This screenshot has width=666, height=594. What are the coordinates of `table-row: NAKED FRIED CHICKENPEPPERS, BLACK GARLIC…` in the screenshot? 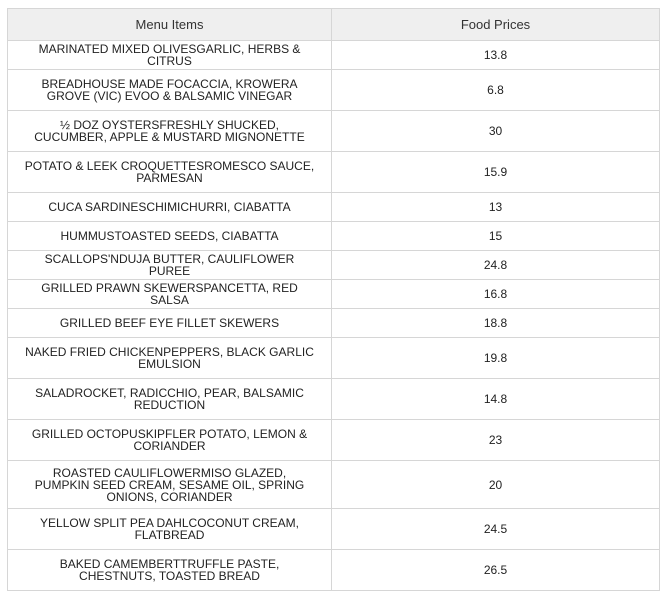 It's located at (333, 358).